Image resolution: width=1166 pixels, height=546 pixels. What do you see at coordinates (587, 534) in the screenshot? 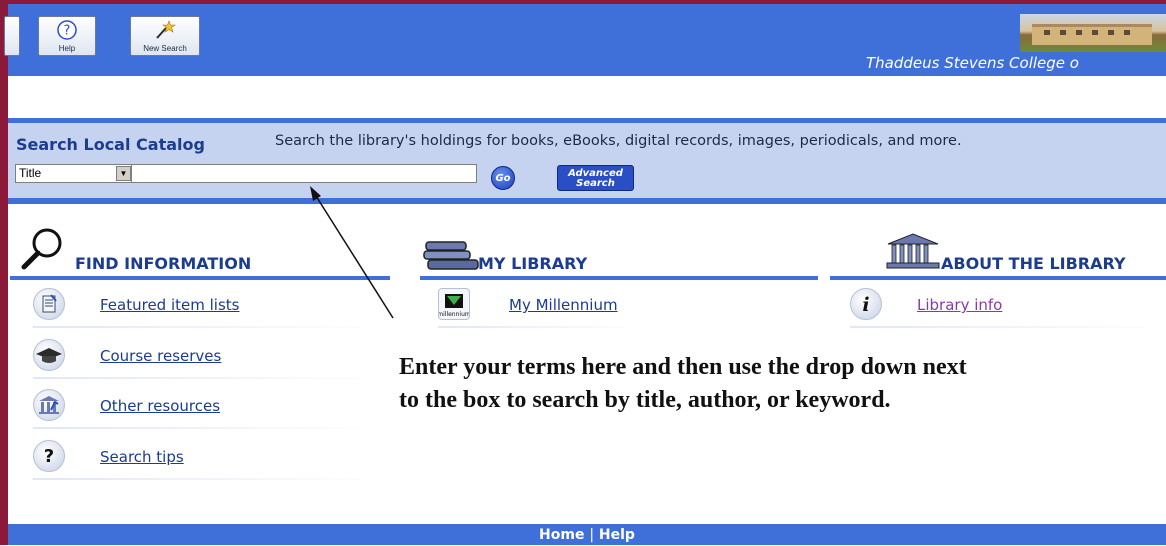
I see `footer-bar: Home | Help` at bounding box center [587, 534].